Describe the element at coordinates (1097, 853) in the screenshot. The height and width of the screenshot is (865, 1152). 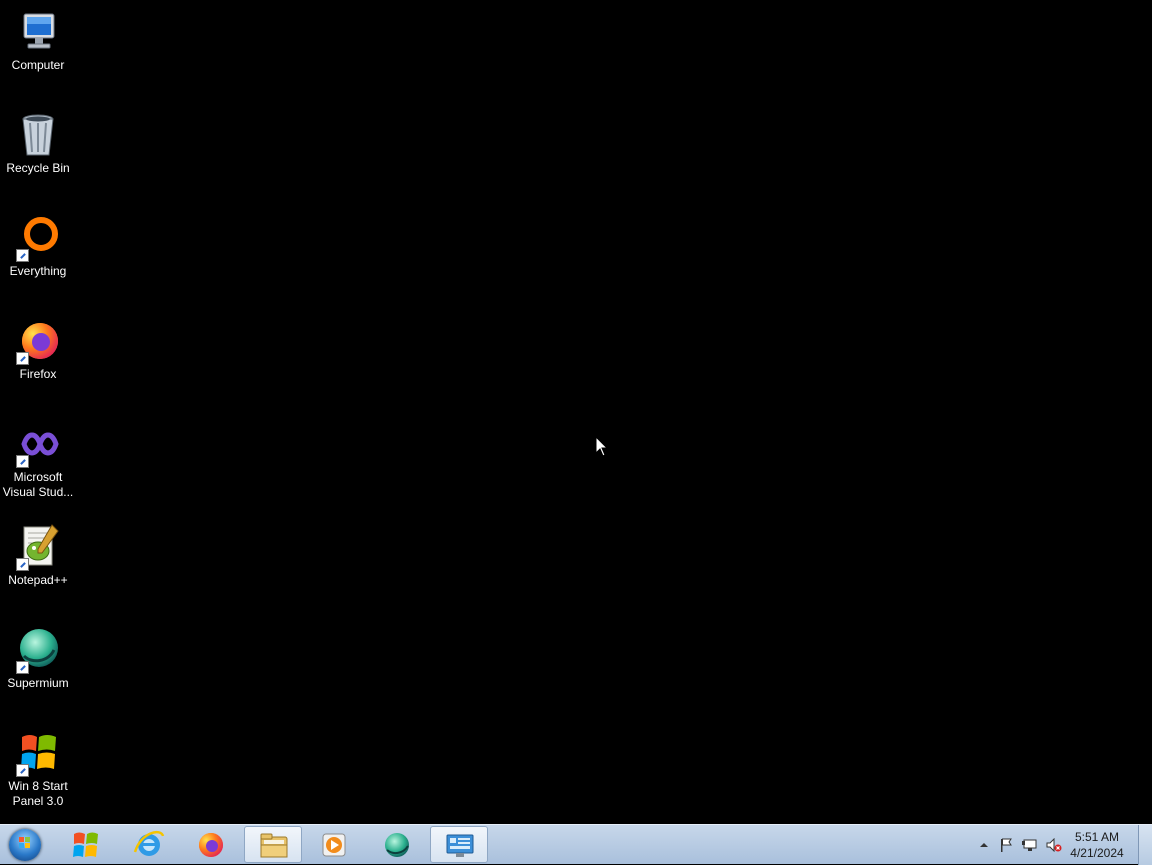
I see `clock-date: 4/21/2024` at that location.